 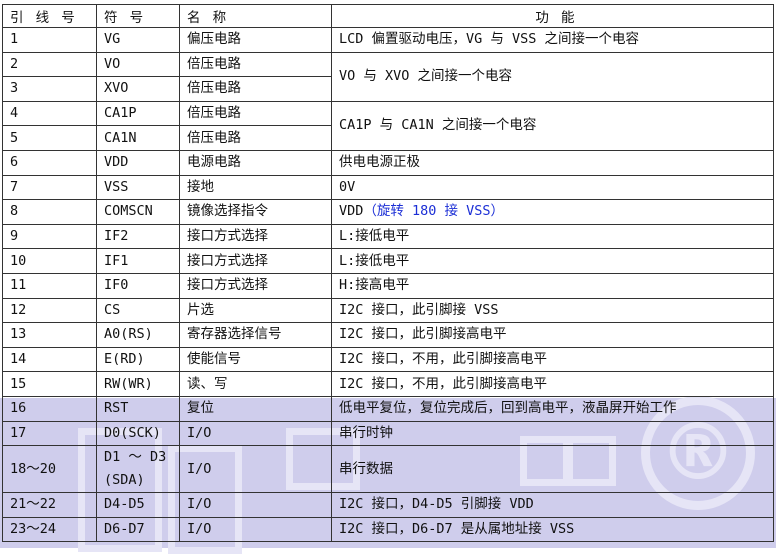 What do you see at coordinates (49, 384) in the screenshot?
I see `pin-cell: 15` at bounding box center [49, 384].